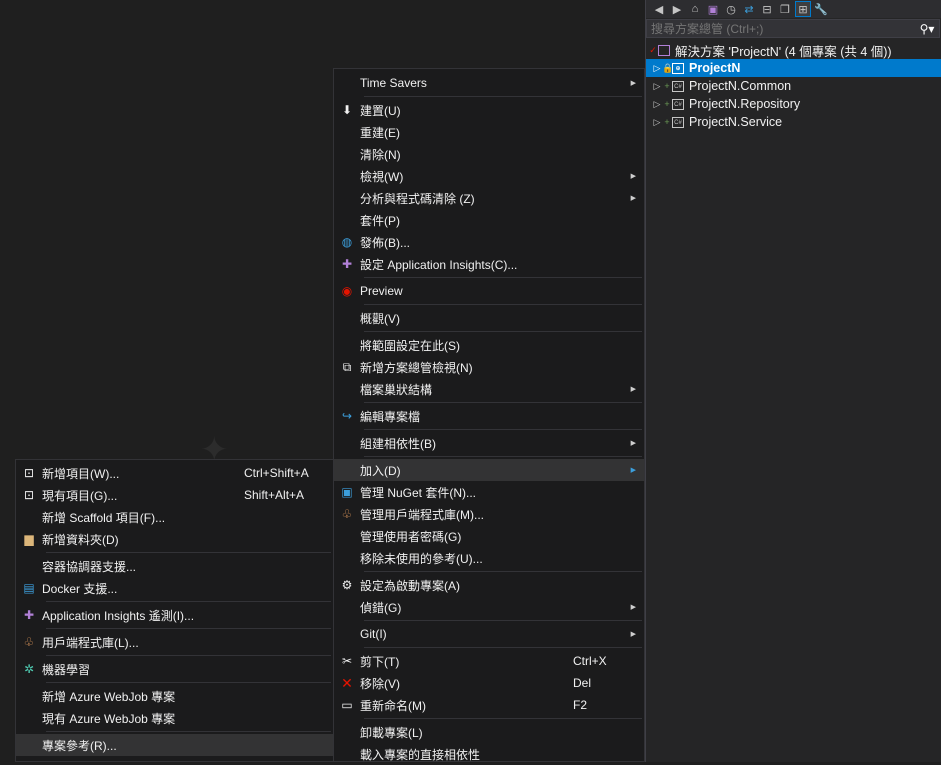 This screenshot has width=941, height=765. What do you see at coordinates (489, 291) in the screenshot?
I see `menu-item-preview: ◉ Preview` at bounding box center [489, 291].